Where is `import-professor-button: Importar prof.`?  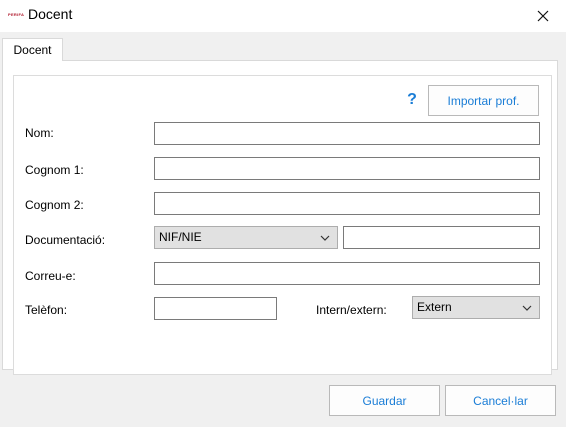 import-professor-button: Importar prof. is located at coordinates (483, 100).